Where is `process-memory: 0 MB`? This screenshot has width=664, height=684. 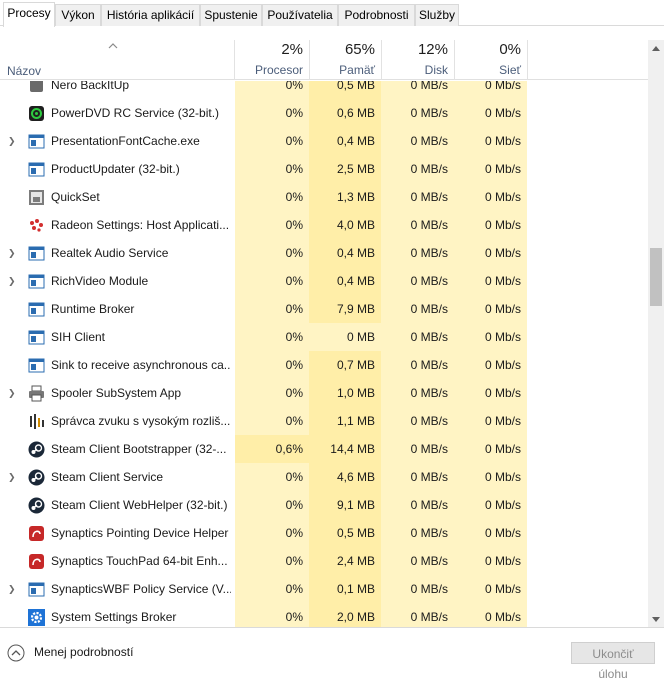 process-memory: 0 MB is located at coordinates (345, 337).